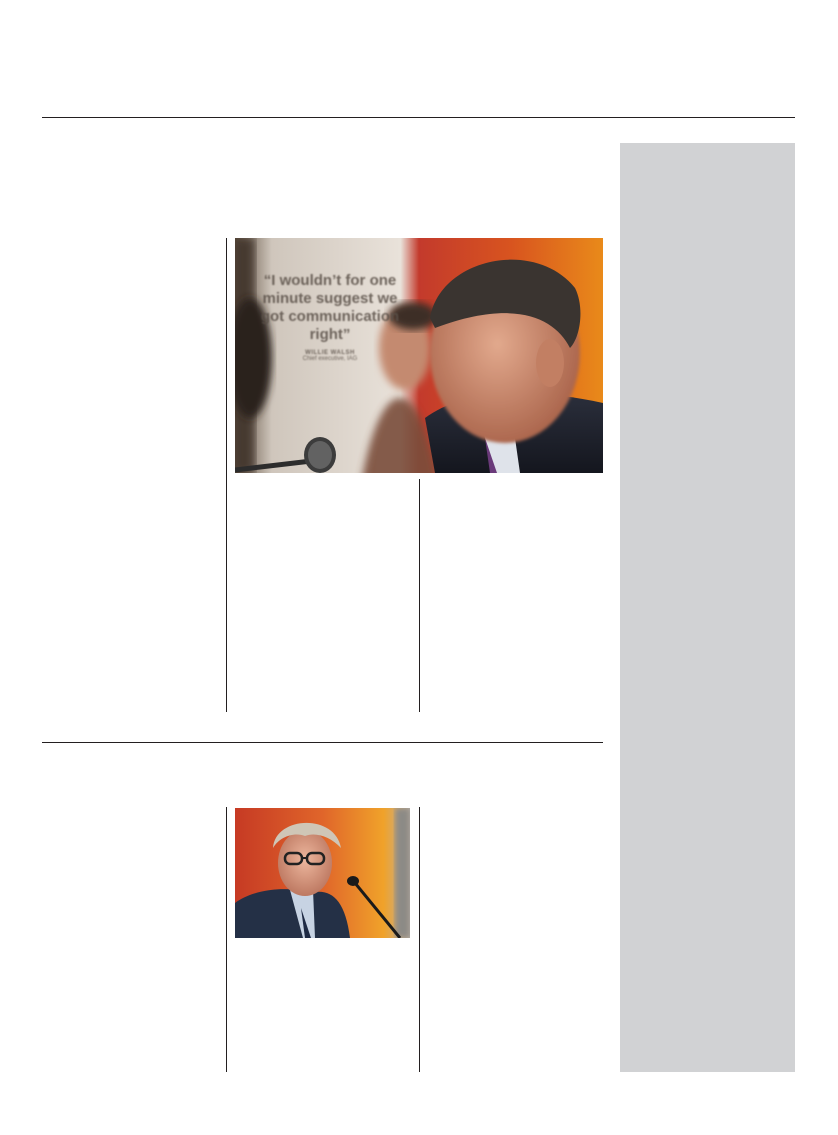  I want to click on column-rule-right, so click(419, 595).